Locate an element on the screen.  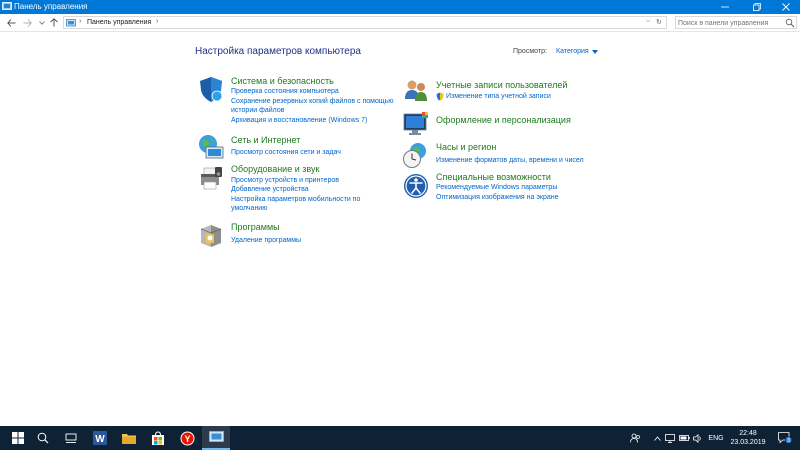
link-add-device: Добавление устройства is located at coordinates (270, 189).